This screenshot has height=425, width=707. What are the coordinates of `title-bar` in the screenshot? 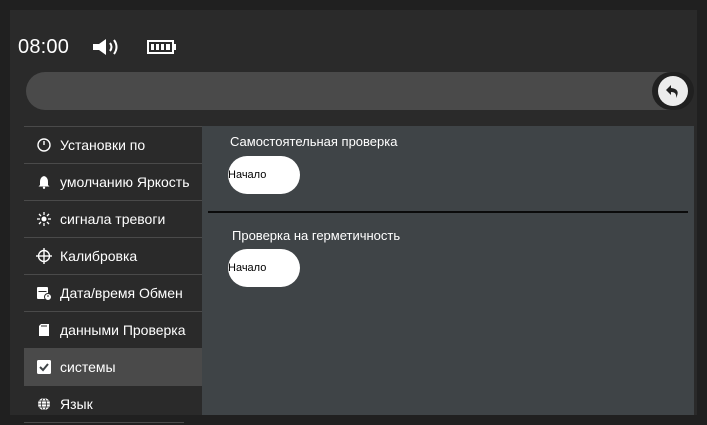 It's located at (358, 91).